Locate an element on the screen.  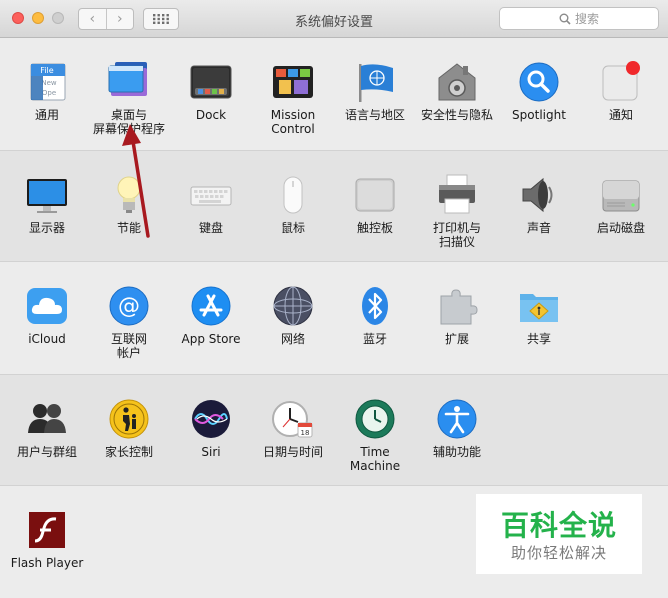
pane-label: 节能 is located at coordinates (128, 228).